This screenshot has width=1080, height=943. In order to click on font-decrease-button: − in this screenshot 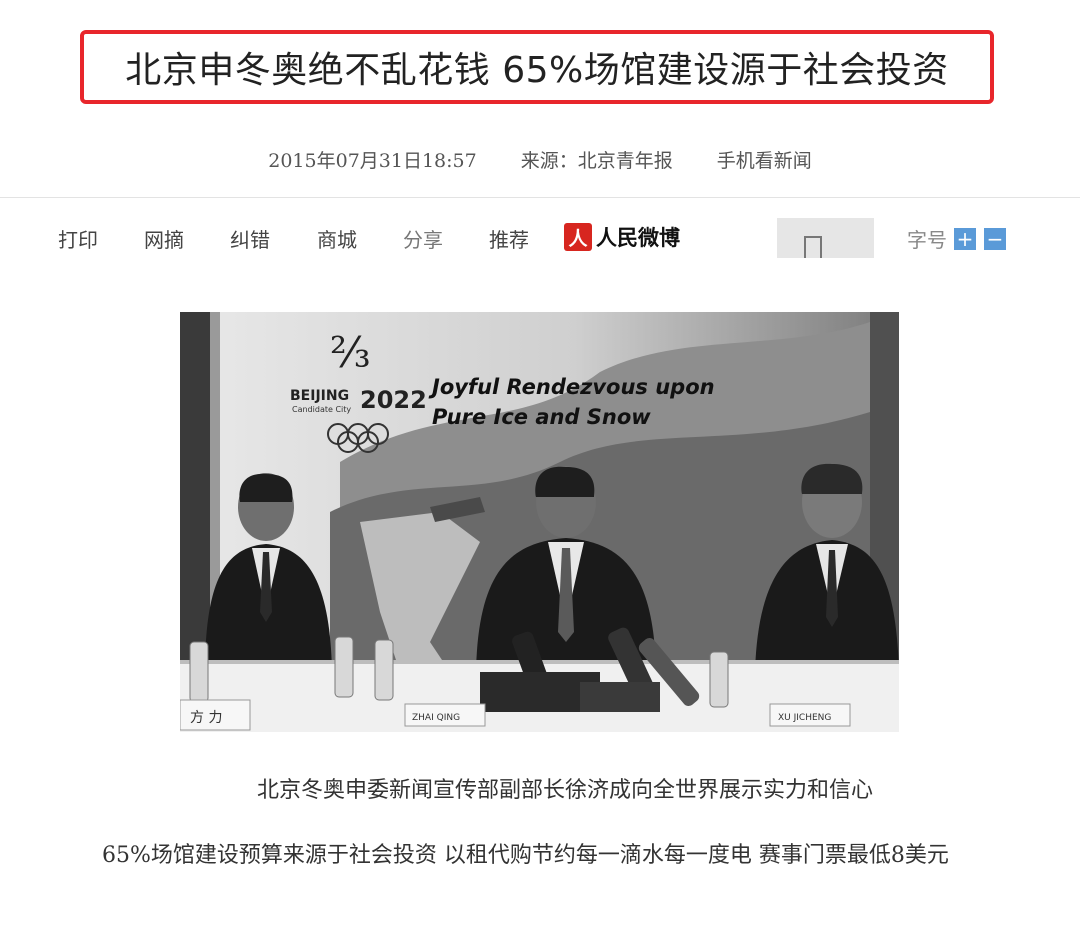, I will do `click(995, 239)`.